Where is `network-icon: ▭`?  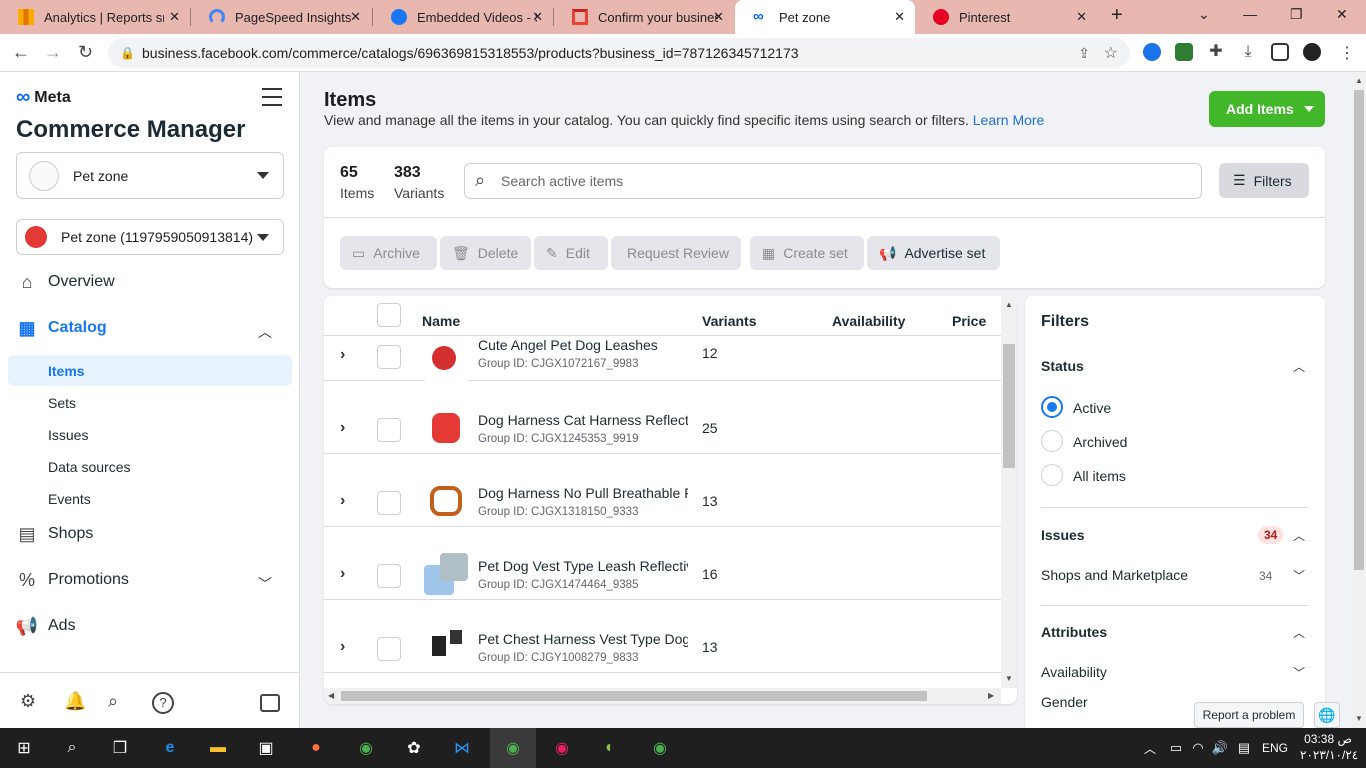
network-icon: ▭ is located at coordinates (1176, 748).